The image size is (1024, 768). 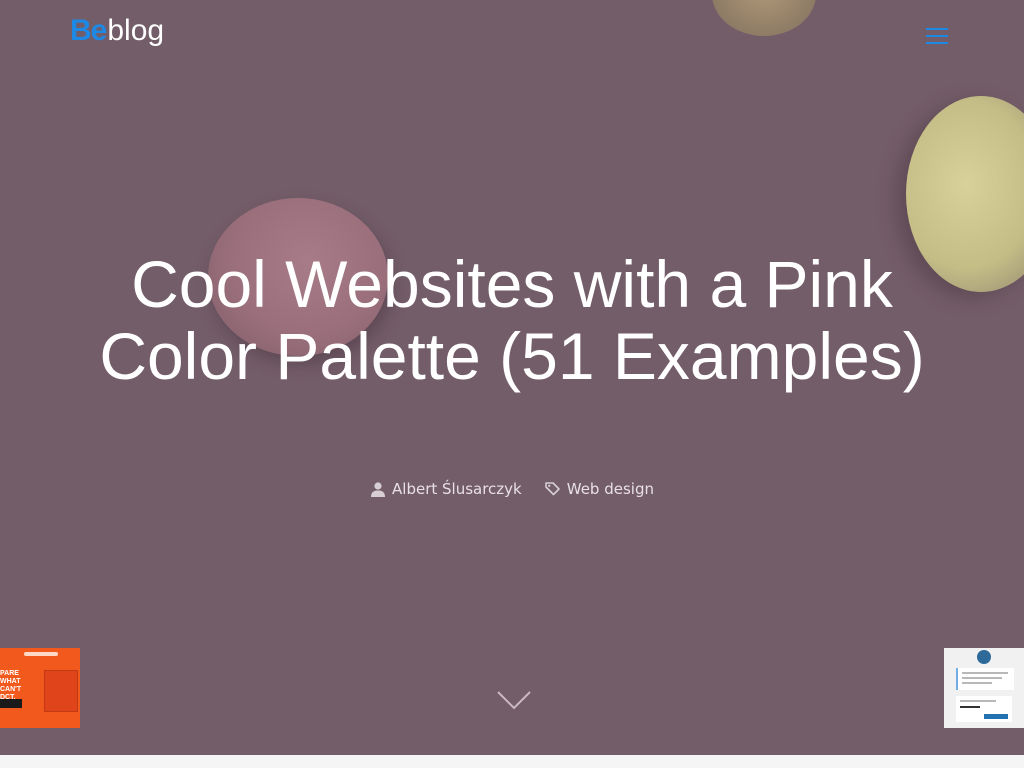 I want to click on category-link: Web design, so click(x=599, y=489).